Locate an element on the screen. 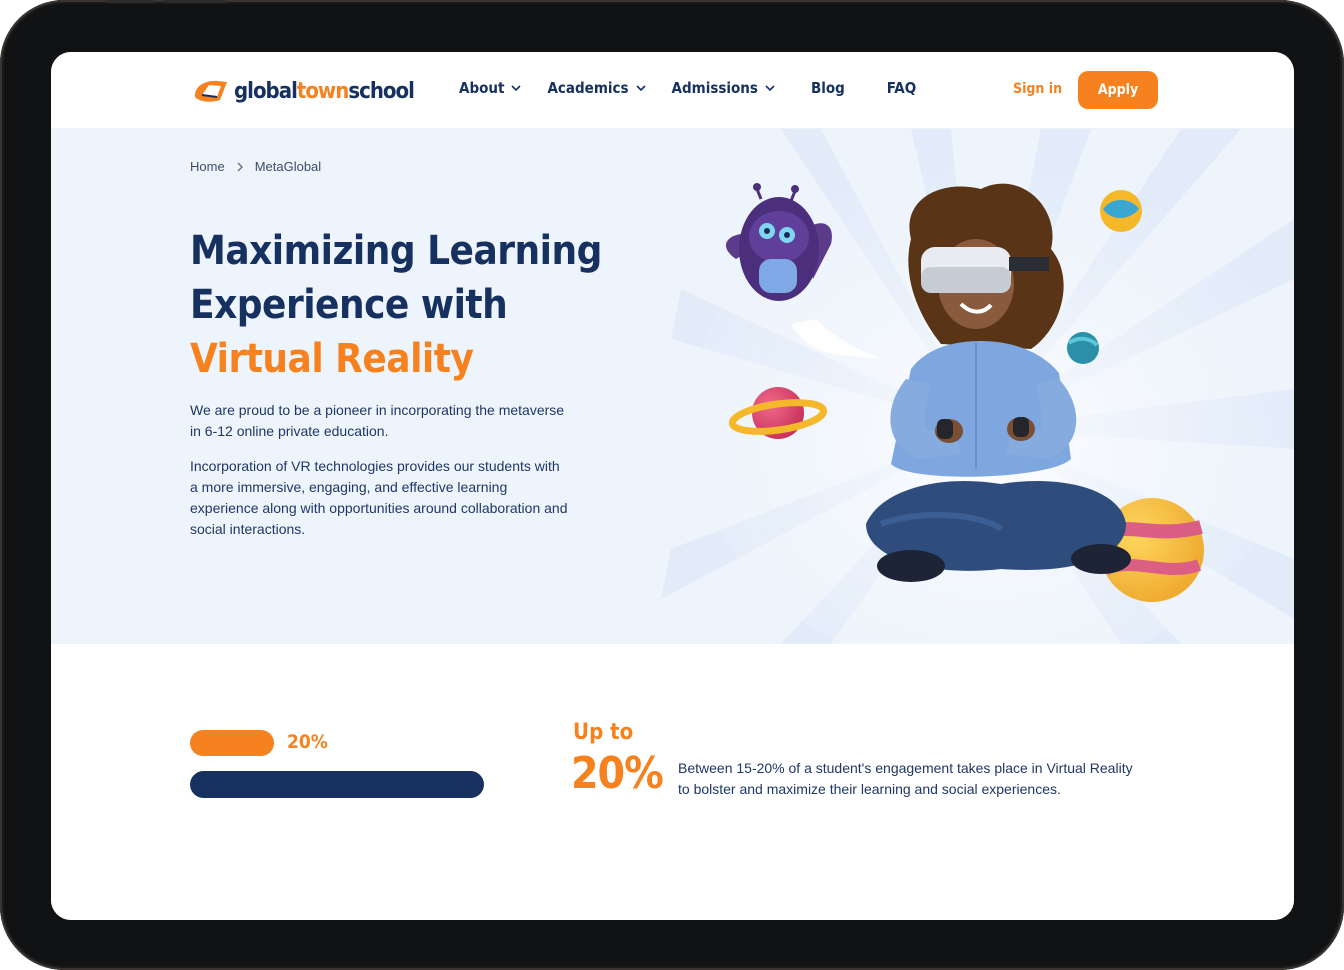 The image size is (1344, 970). nav-blog-label: Blog is located at coordinates (827, 88).